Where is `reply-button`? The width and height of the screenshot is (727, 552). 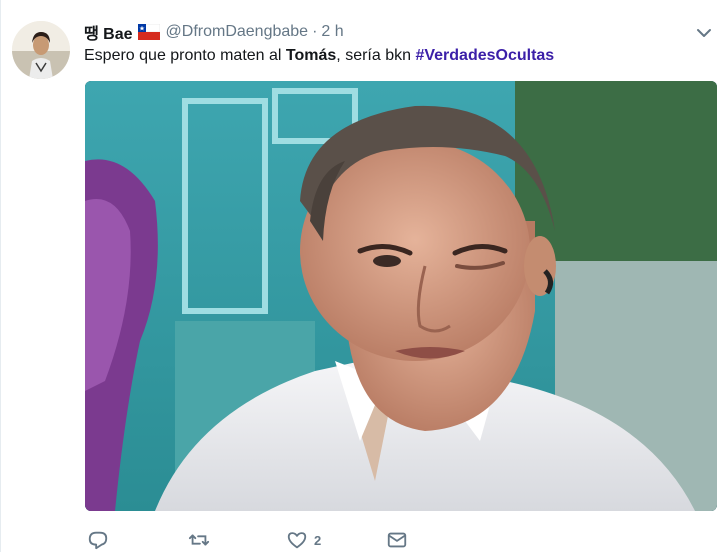
reply-button is located at coordinates (98, 540).